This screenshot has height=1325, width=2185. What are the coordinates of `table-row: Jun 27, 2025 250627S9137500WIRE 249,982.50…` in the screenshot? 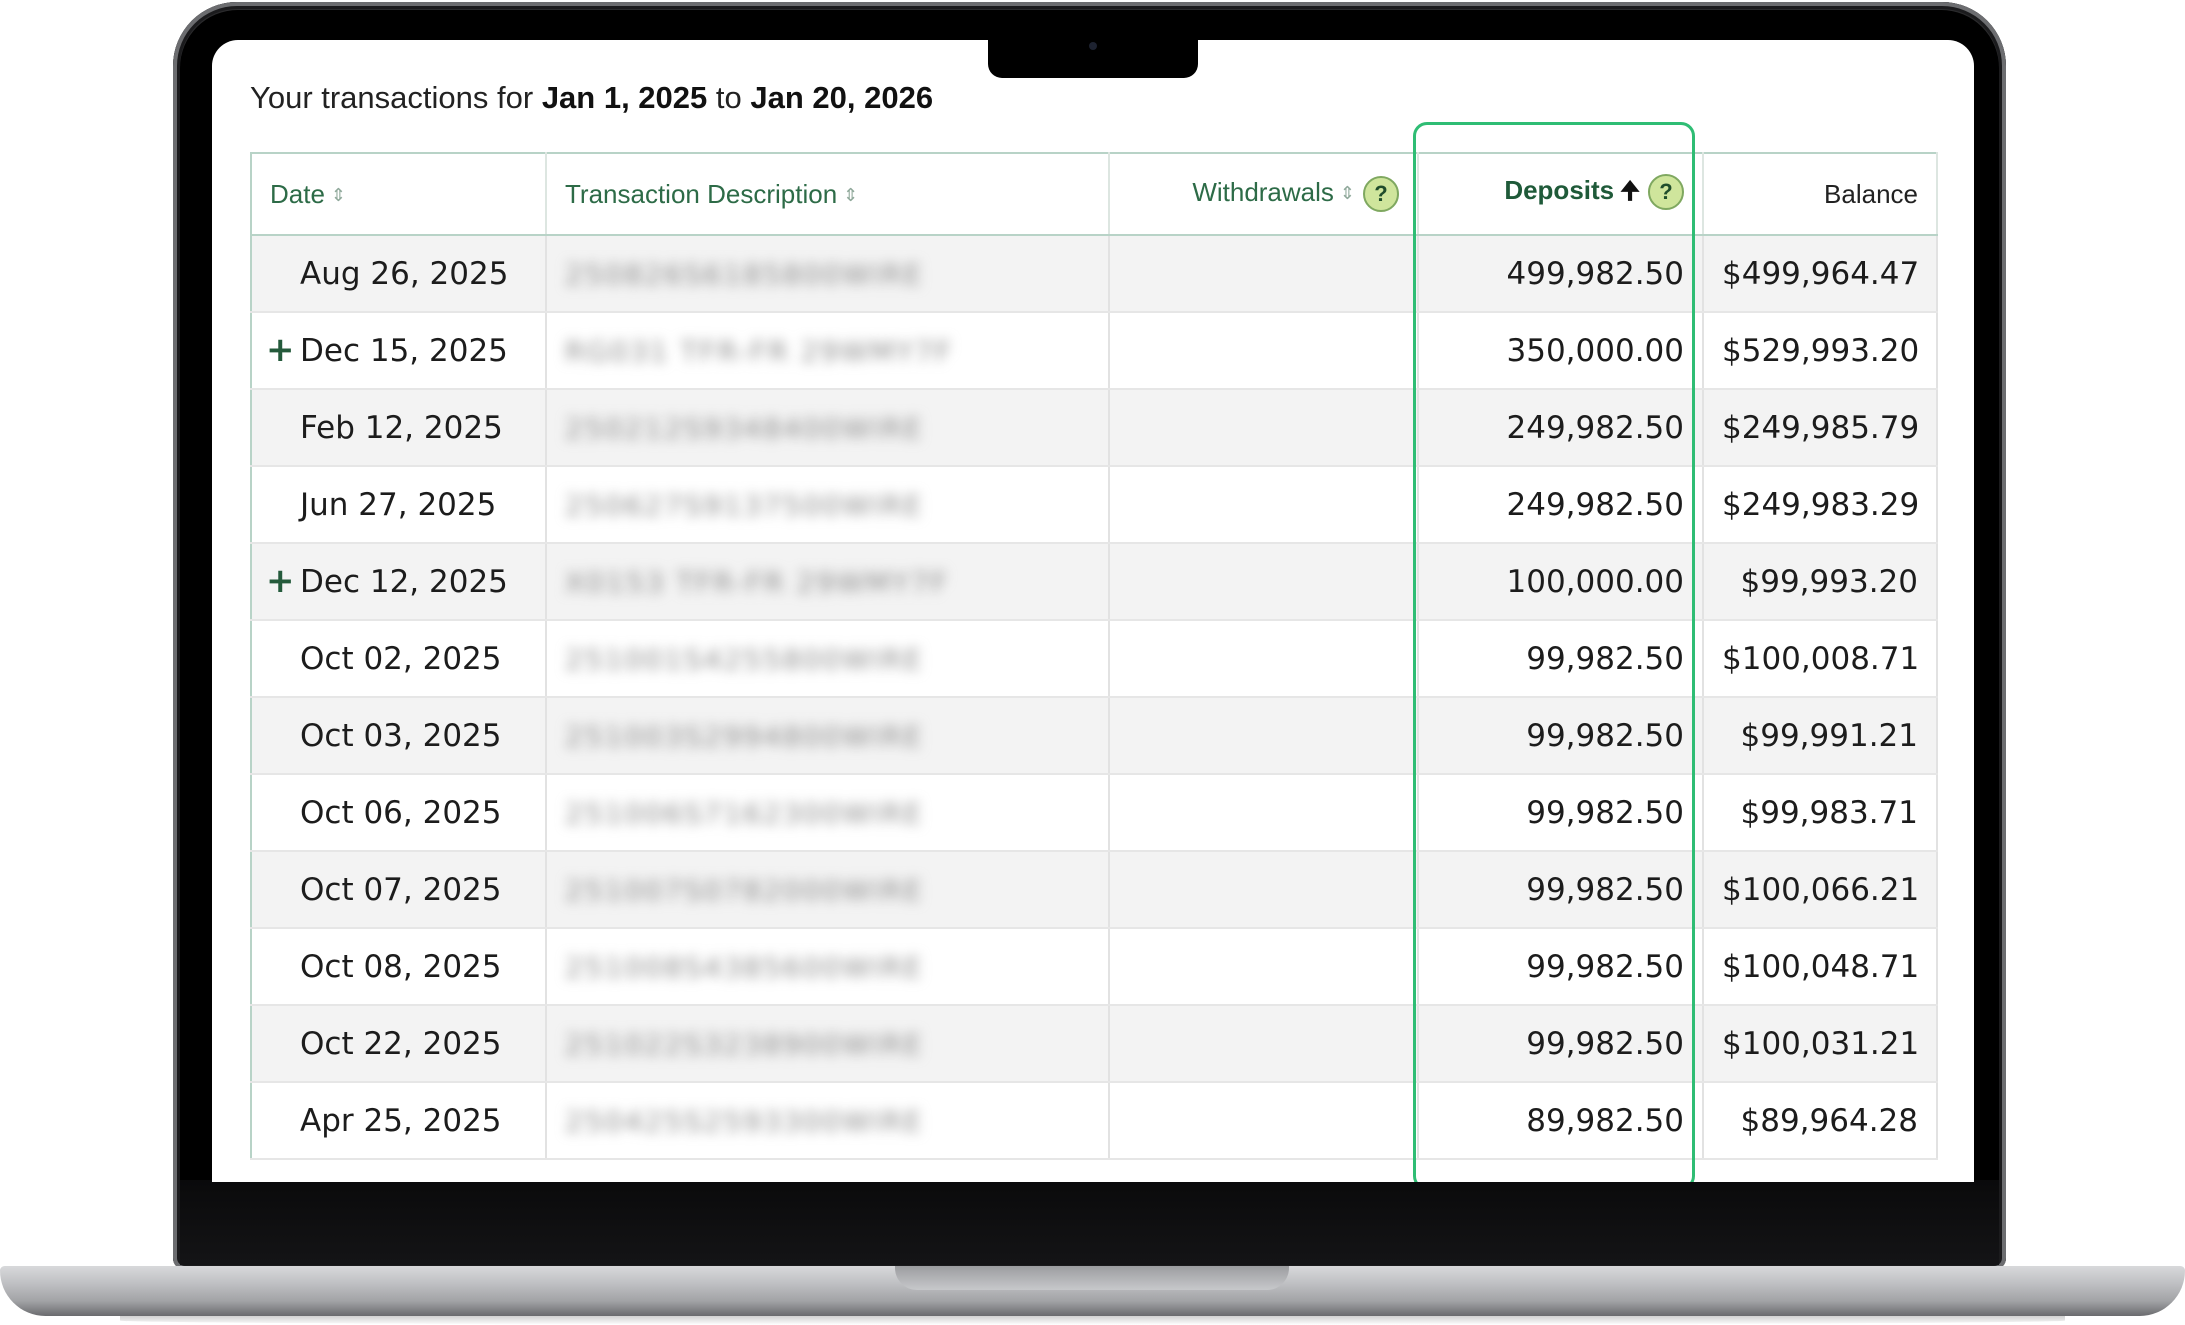 It's located at (1094, 505).